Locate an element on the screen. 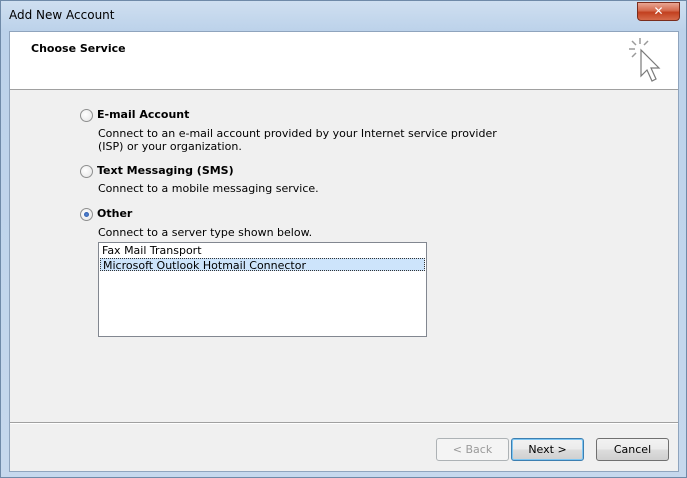 Image resolution: width=687 pixels, height=478 pixels. wizard-cursor-icon is located at coordinates (645, 60).